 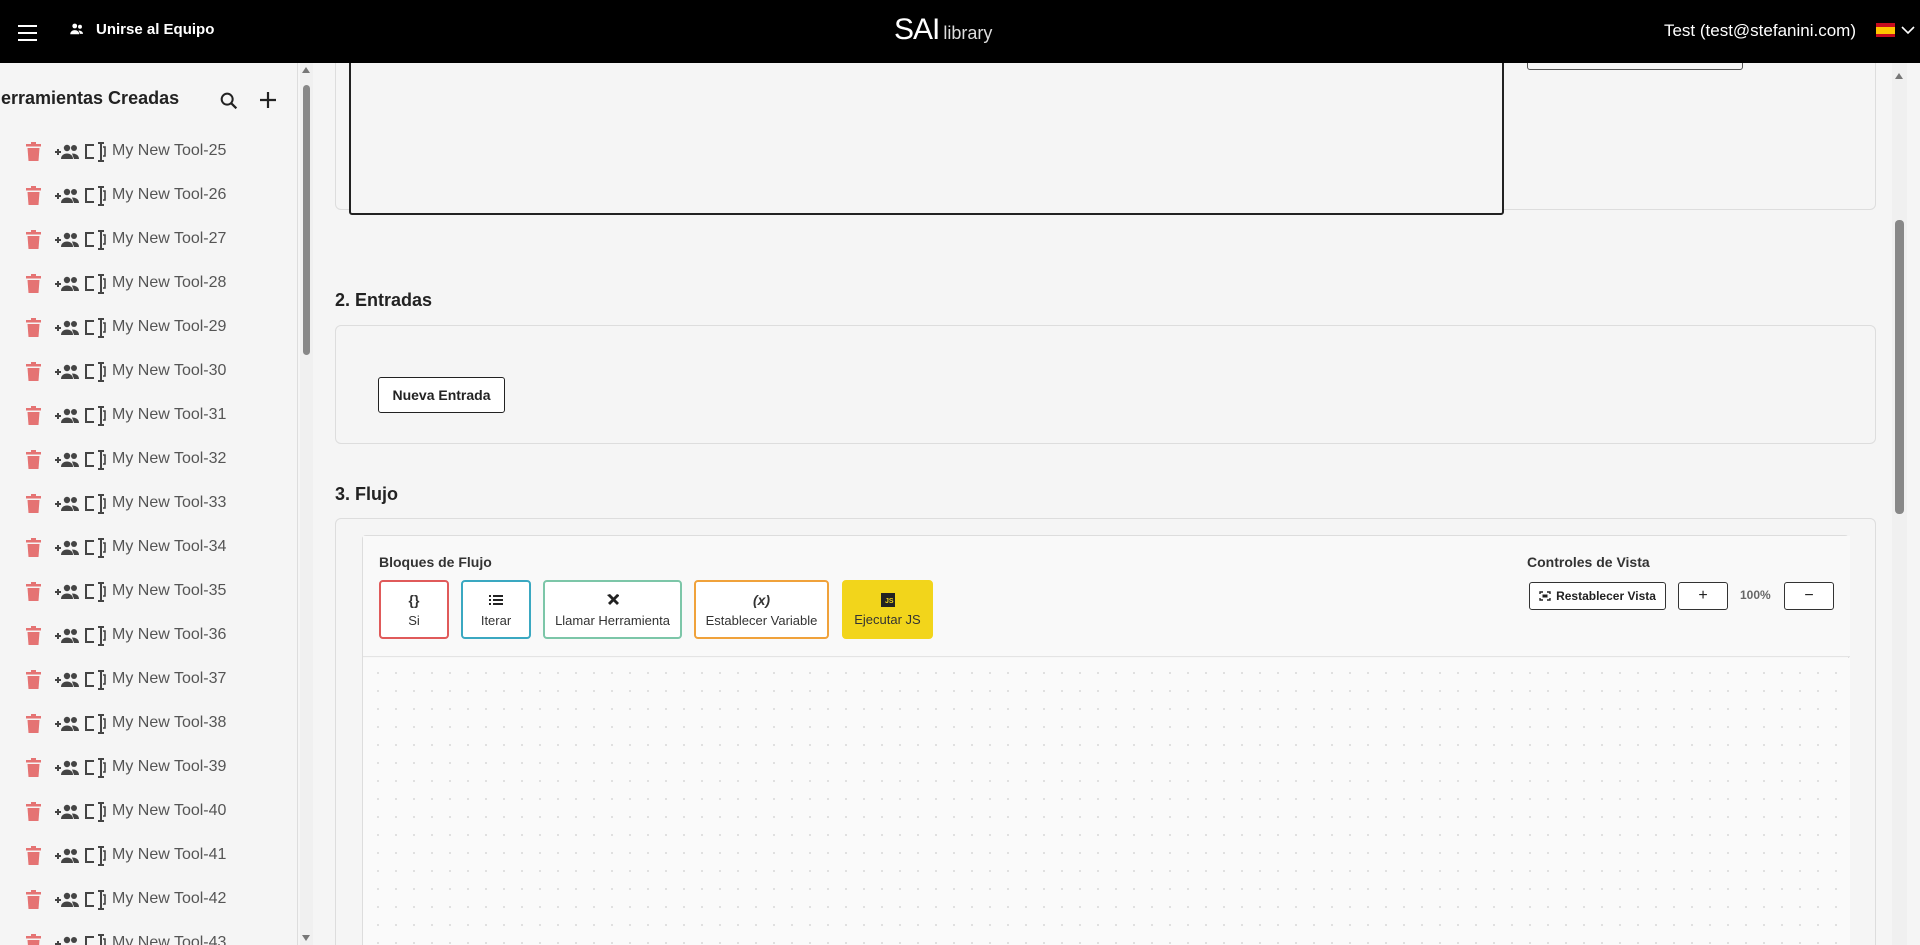 I want to click on tool-name: My New Tool-40, so click(x=169, y=811).